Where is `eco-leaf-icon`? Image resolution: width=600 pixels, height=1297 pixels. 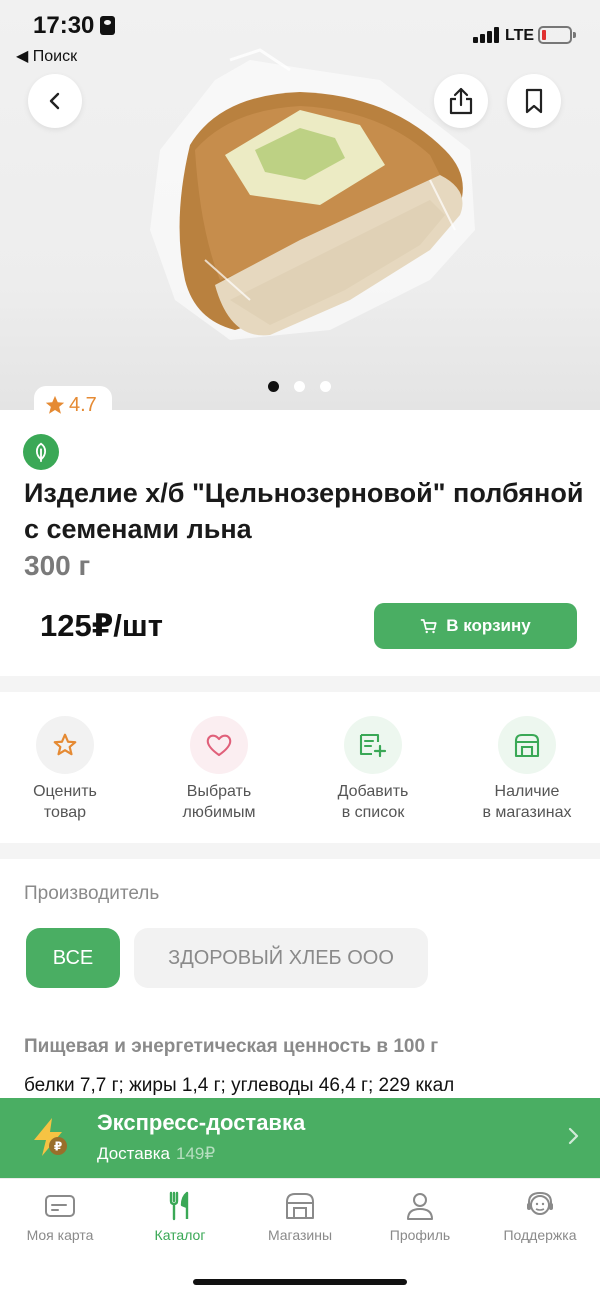 eco-leaf-icon is located at coordinates (41, 452).